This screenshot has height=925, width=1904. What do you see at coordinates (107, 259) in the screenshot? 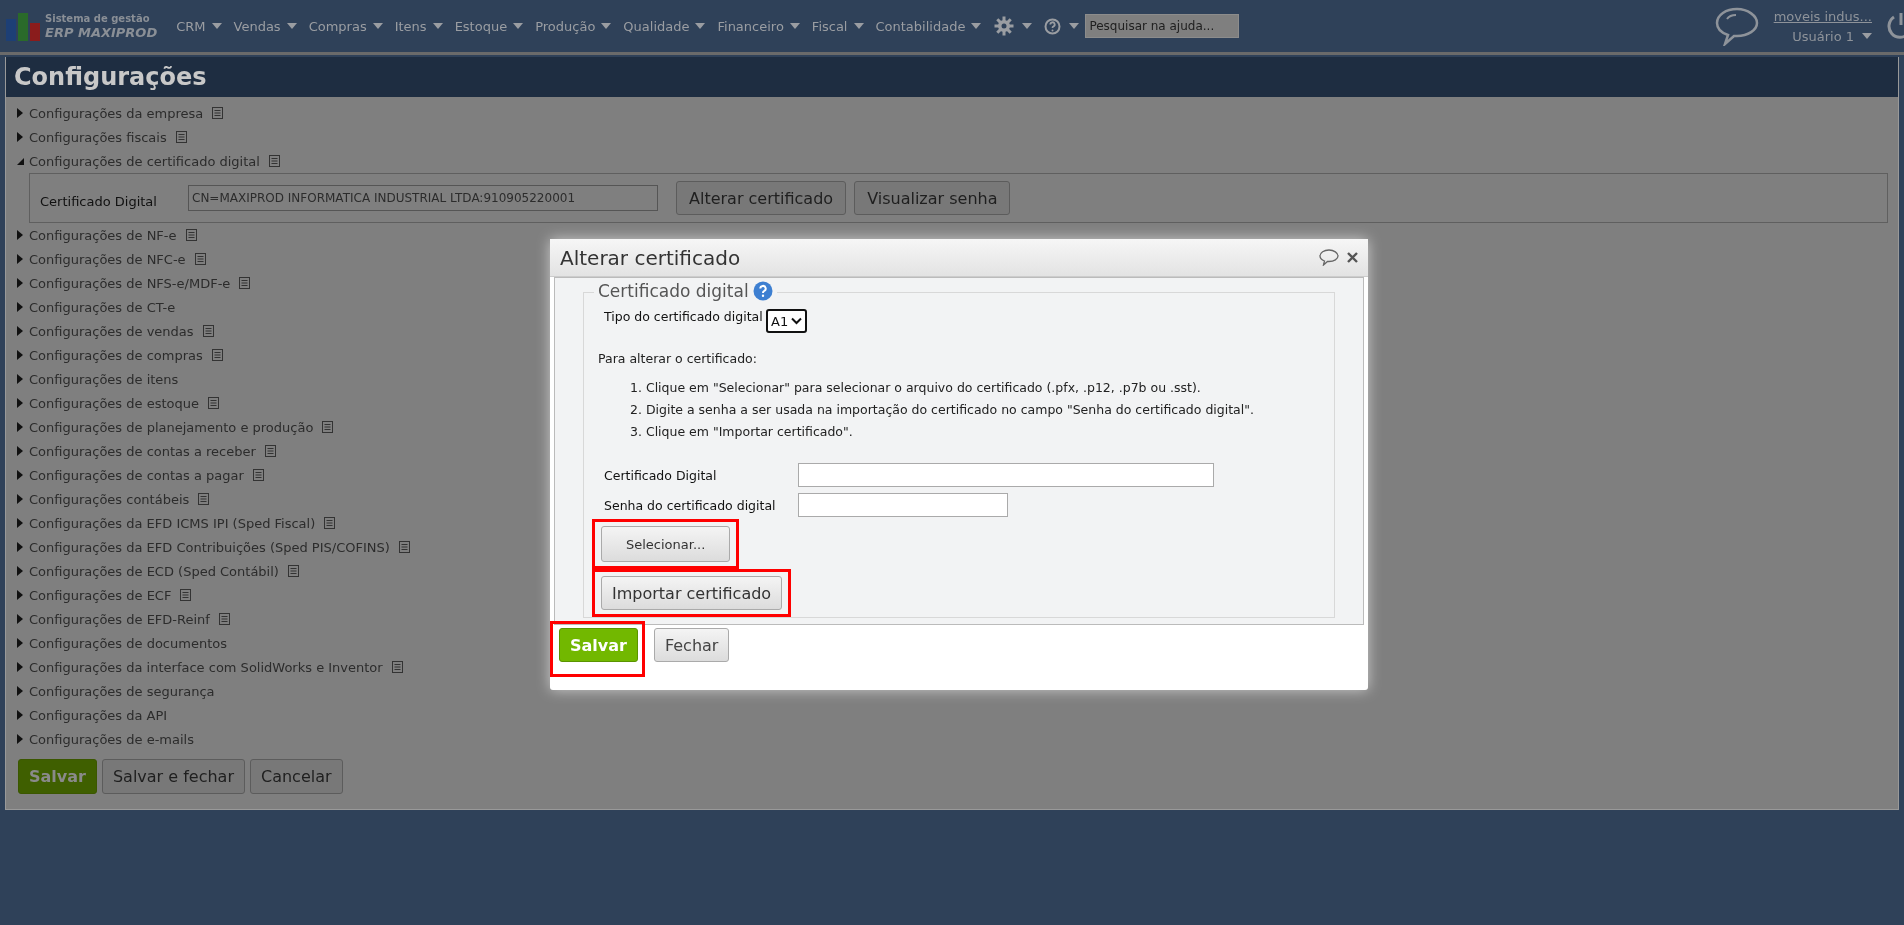
I see `section-title: Configurações de NFC-e` at bounding box center [107, 259].